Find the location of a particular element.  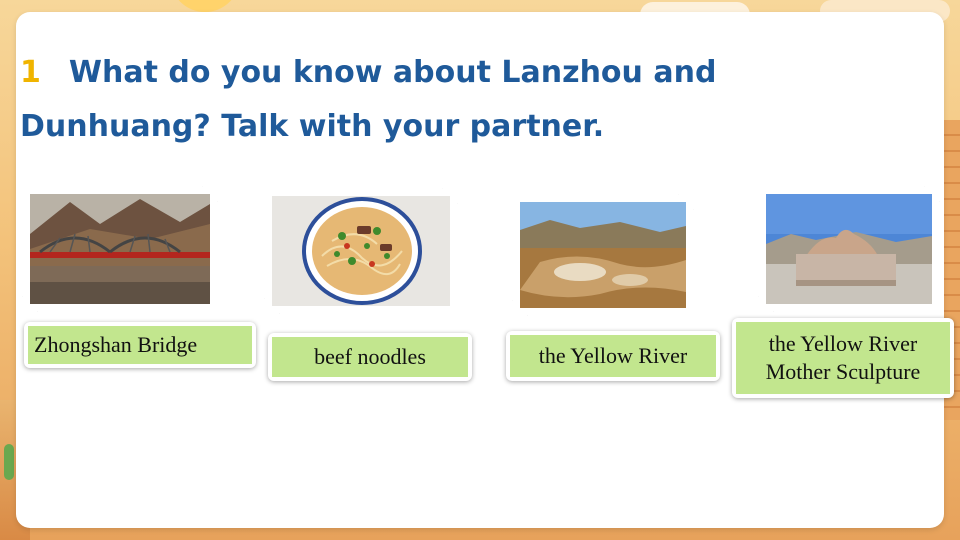

title-line-2: Dunhuang? Talk with your partner. is located at coordinates (312, 126).